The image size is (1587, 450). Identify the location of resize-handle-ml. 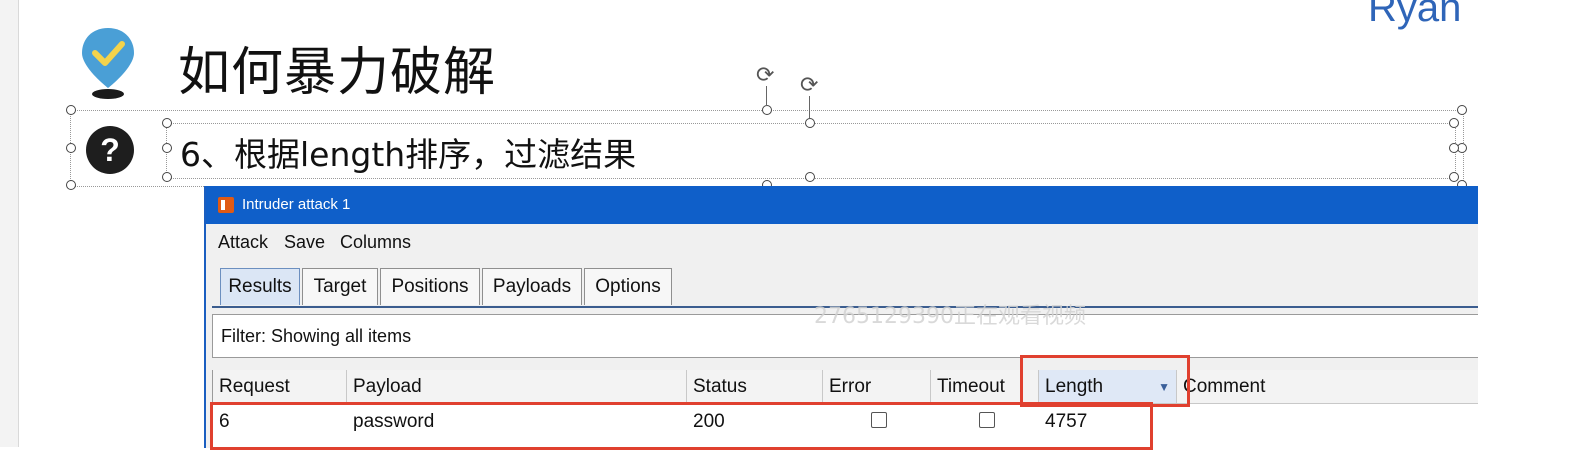
(71, 148).